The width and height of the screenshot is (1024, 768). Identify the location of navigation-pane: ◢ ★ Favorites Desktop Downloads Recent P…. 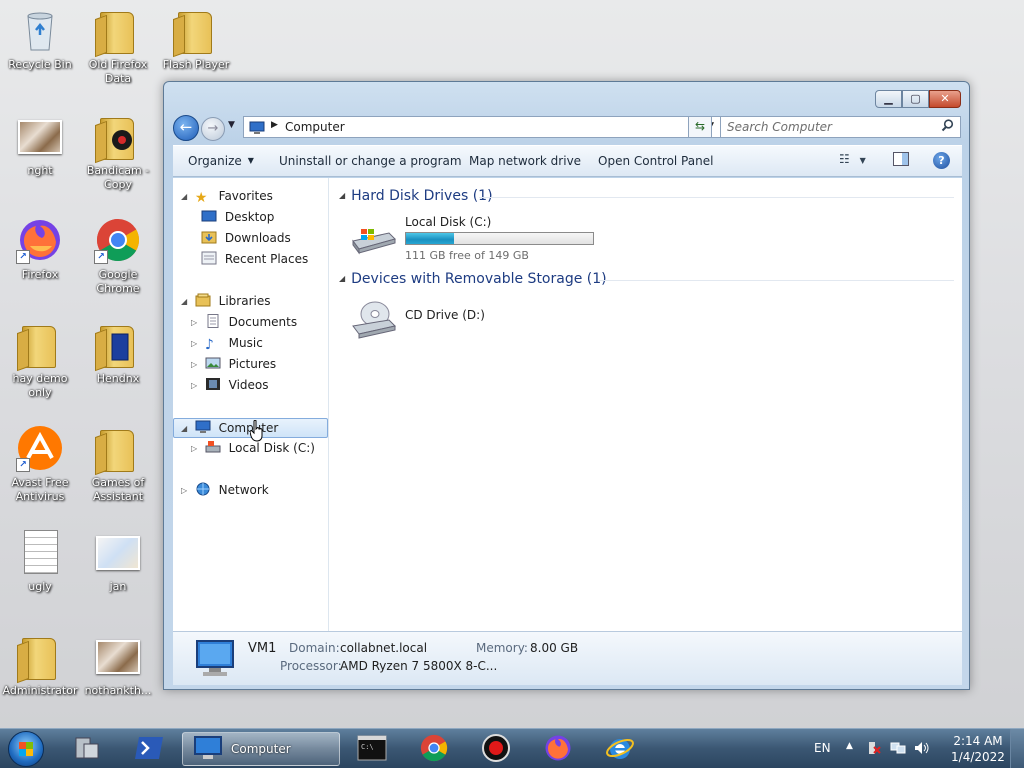
(251, 404).